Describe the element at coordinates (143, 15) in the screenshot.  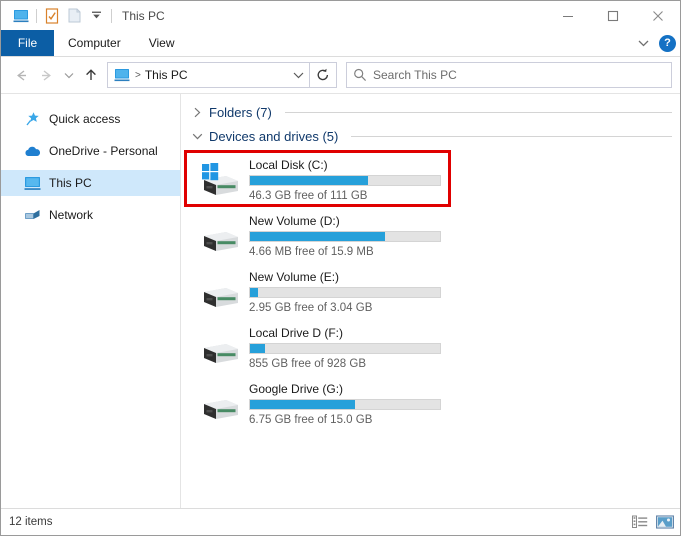
I see `window-title: This PC` at that location.